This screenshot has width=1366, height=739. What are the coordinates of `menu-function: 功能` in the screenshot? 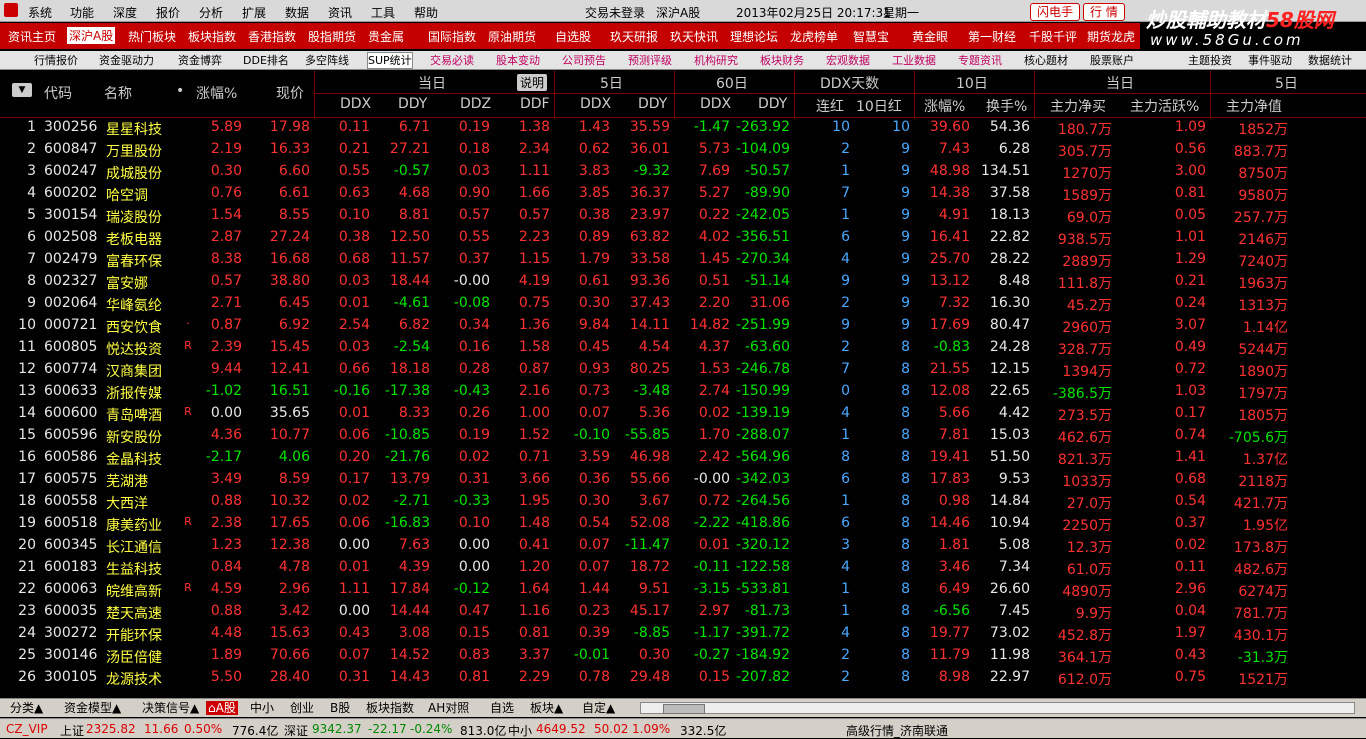 It's located at (82, 12).